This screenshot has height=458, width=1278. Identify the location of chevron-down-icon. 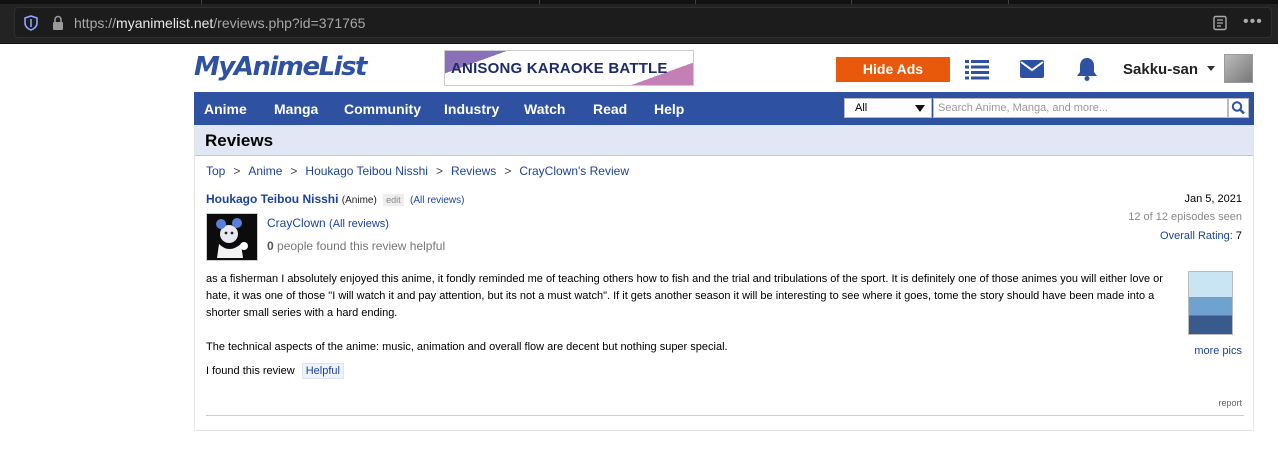
(1211, 68).